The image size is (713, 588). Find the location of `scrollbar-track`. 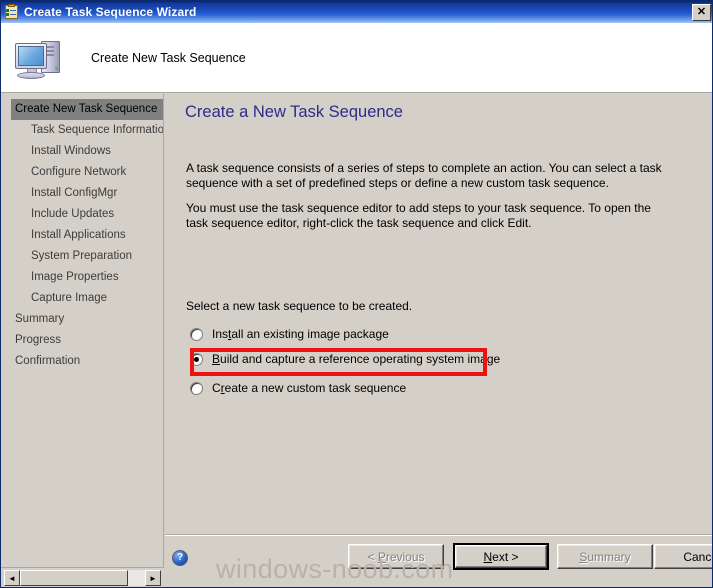

scrollbar-track is located at coordinates (82, 578).